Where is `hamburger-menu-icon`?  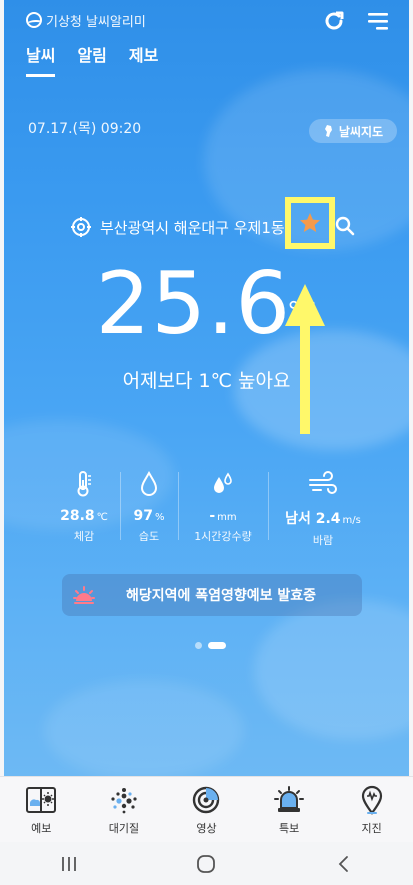 hamburger-menu-icon is located at coordinates (378, 21).